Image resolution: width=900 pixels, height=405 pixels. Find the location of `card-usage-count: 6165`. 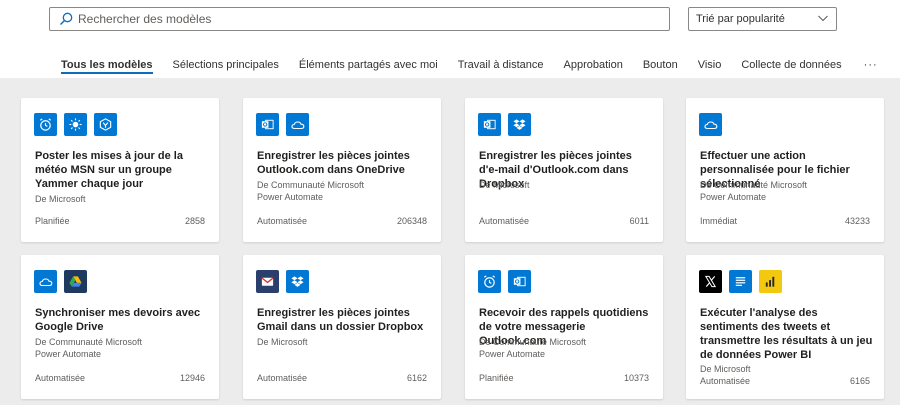

card-usage-count: 6165 is located at coordinates (859, 381).